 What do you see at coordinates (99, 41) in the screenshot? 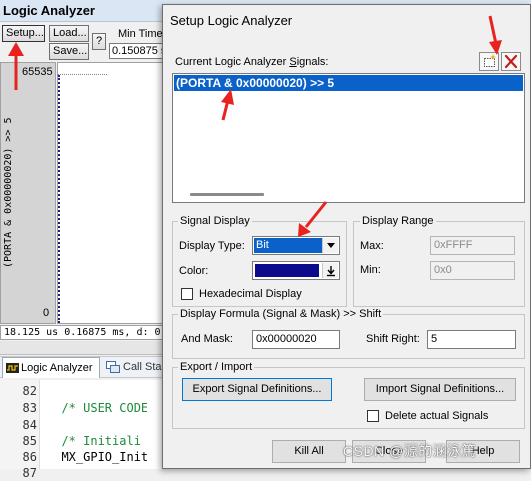
I see `help-question-button: ?` at bounding box center [99, 41].